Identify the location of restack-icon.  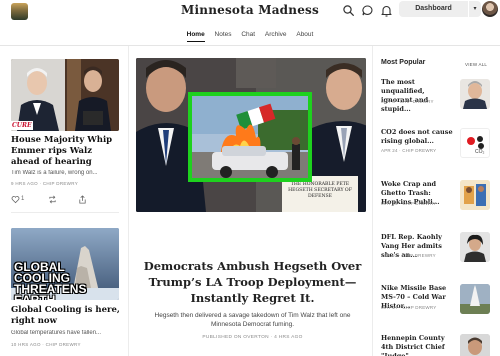
(52, 199).